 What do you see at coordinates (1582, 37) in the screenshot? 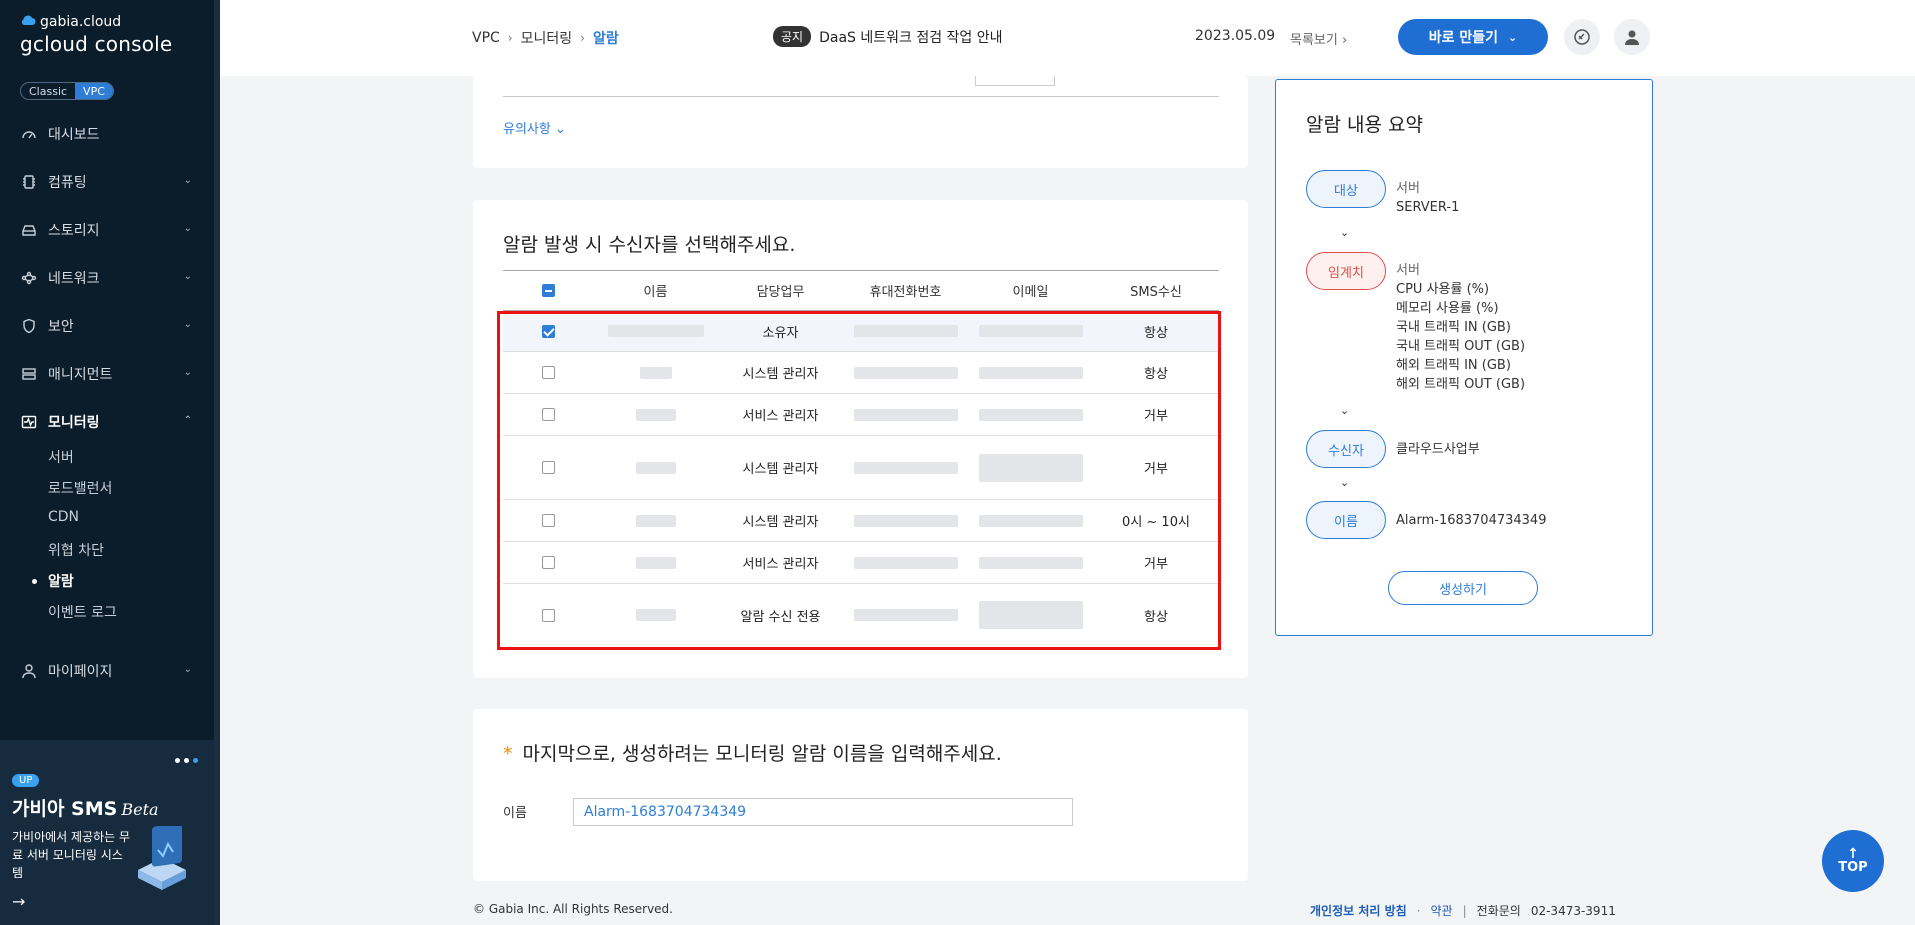
I see `chat-icon` at bounding box center [1582, 37].